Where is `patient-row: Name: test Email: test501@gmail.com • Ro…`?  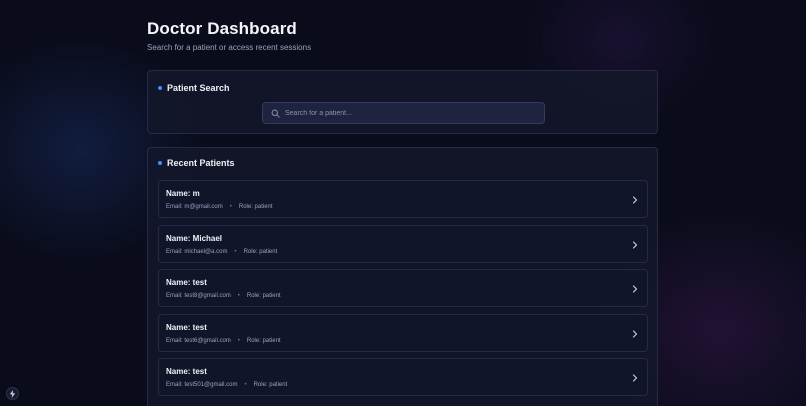
patient-row: Name: test Email: test501@gmail.com • Ro… is located at coordinates (403, 377).